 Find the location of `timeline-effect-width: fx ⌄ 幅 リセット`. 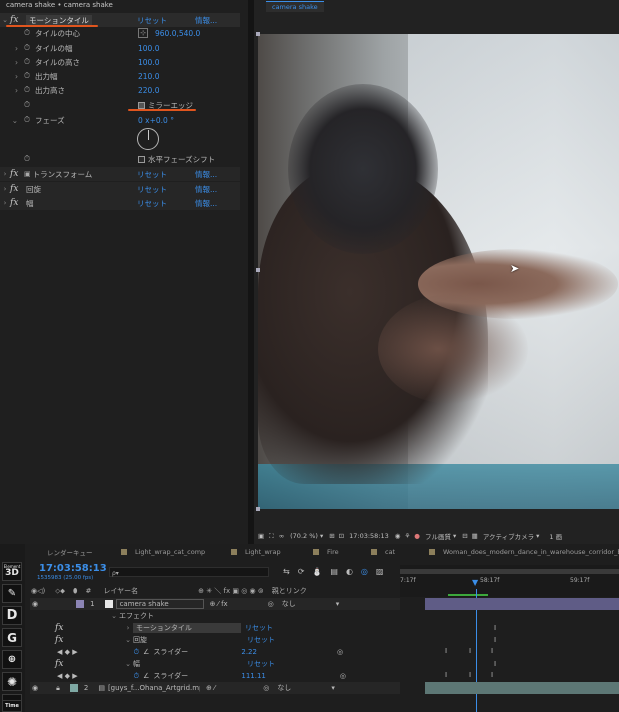

timeline-effect-width: fx ⌄ 幅 リセット is located at coordinates (239, 664).